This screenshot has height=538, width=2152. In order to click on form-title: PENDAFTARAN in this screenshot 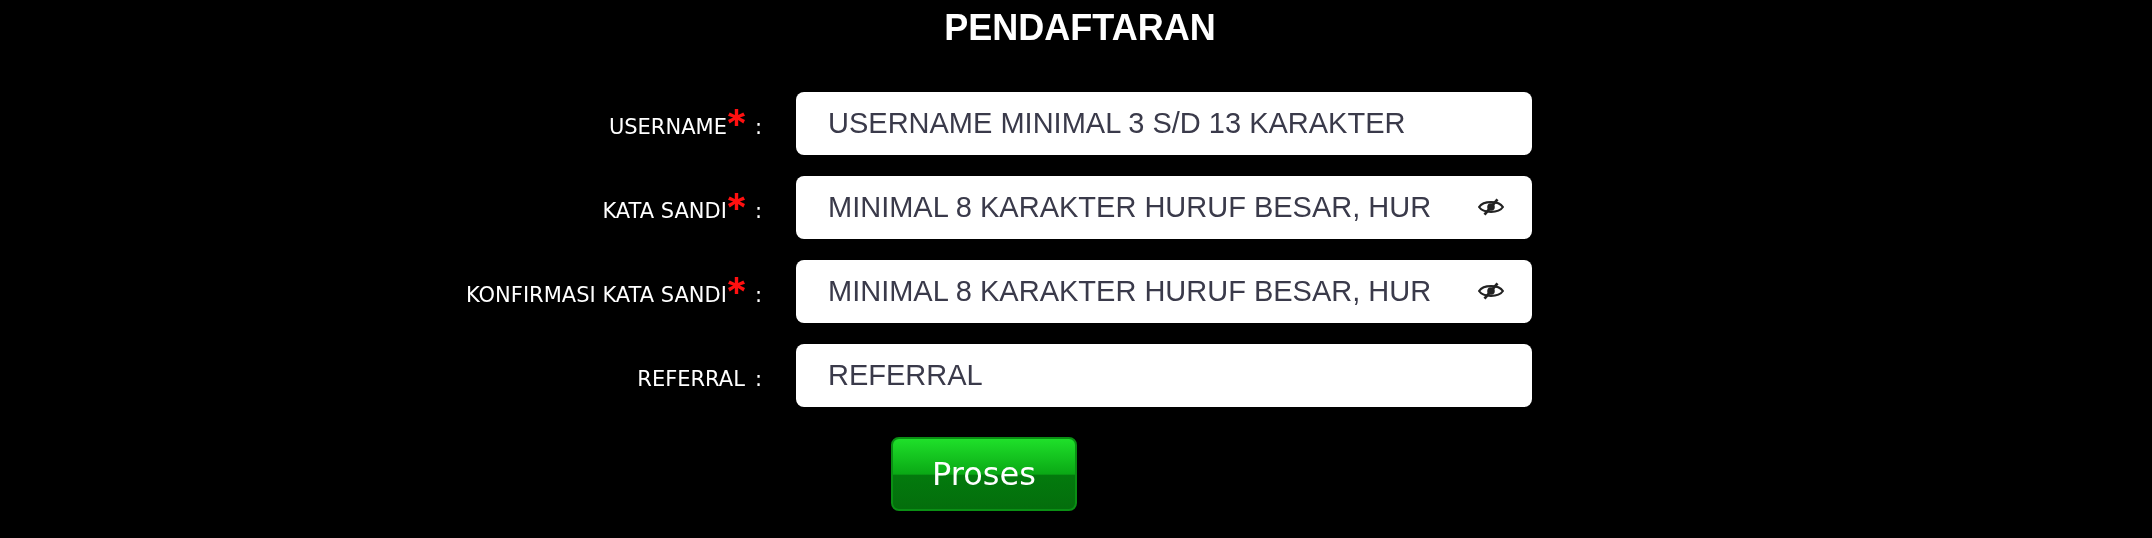, I will do `click(1080, 28)`.